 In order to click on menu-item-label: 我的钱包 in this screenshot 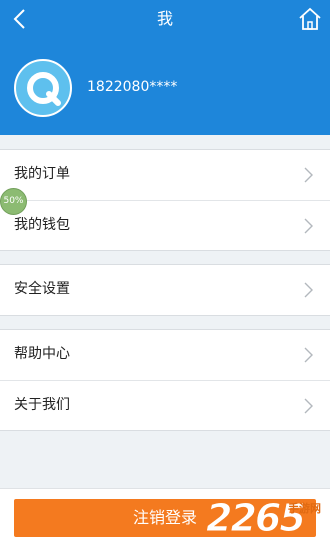, I will do `click(42, 225)`.